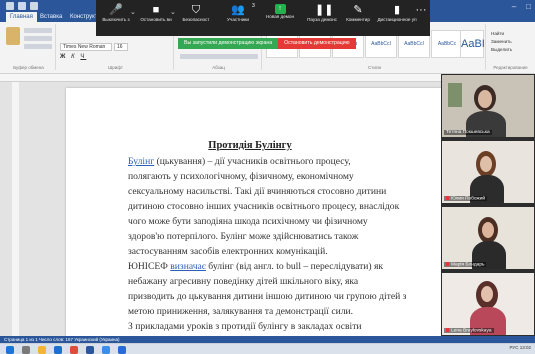  Describe the element at coordinates (469, 330) in the screenshot. I see `participant-name: Lena Braylovskaya` at that location.